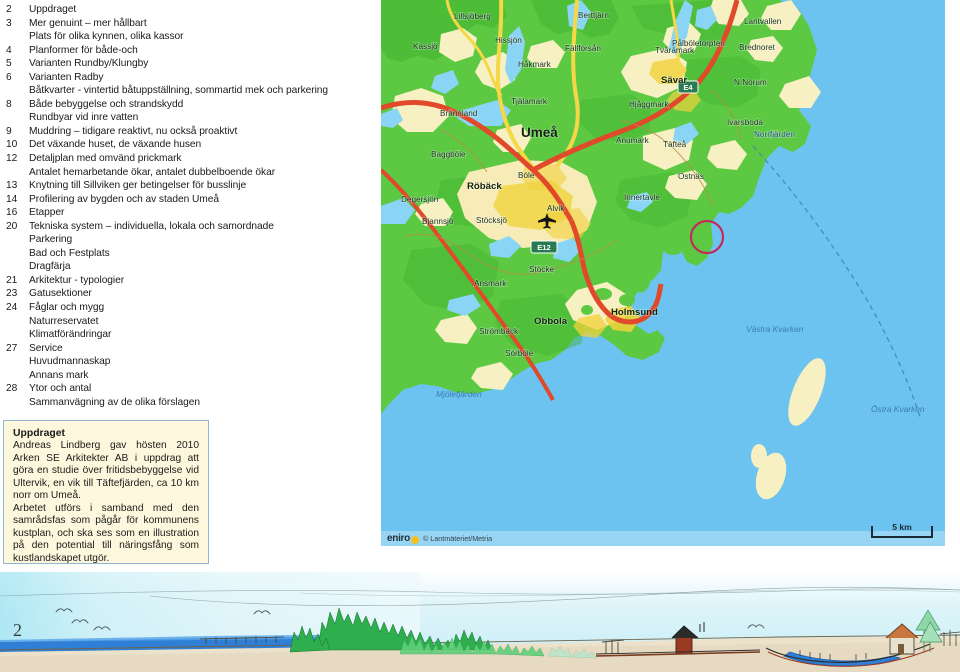  I want to click on map-label: Brännland, so click(459, 113).